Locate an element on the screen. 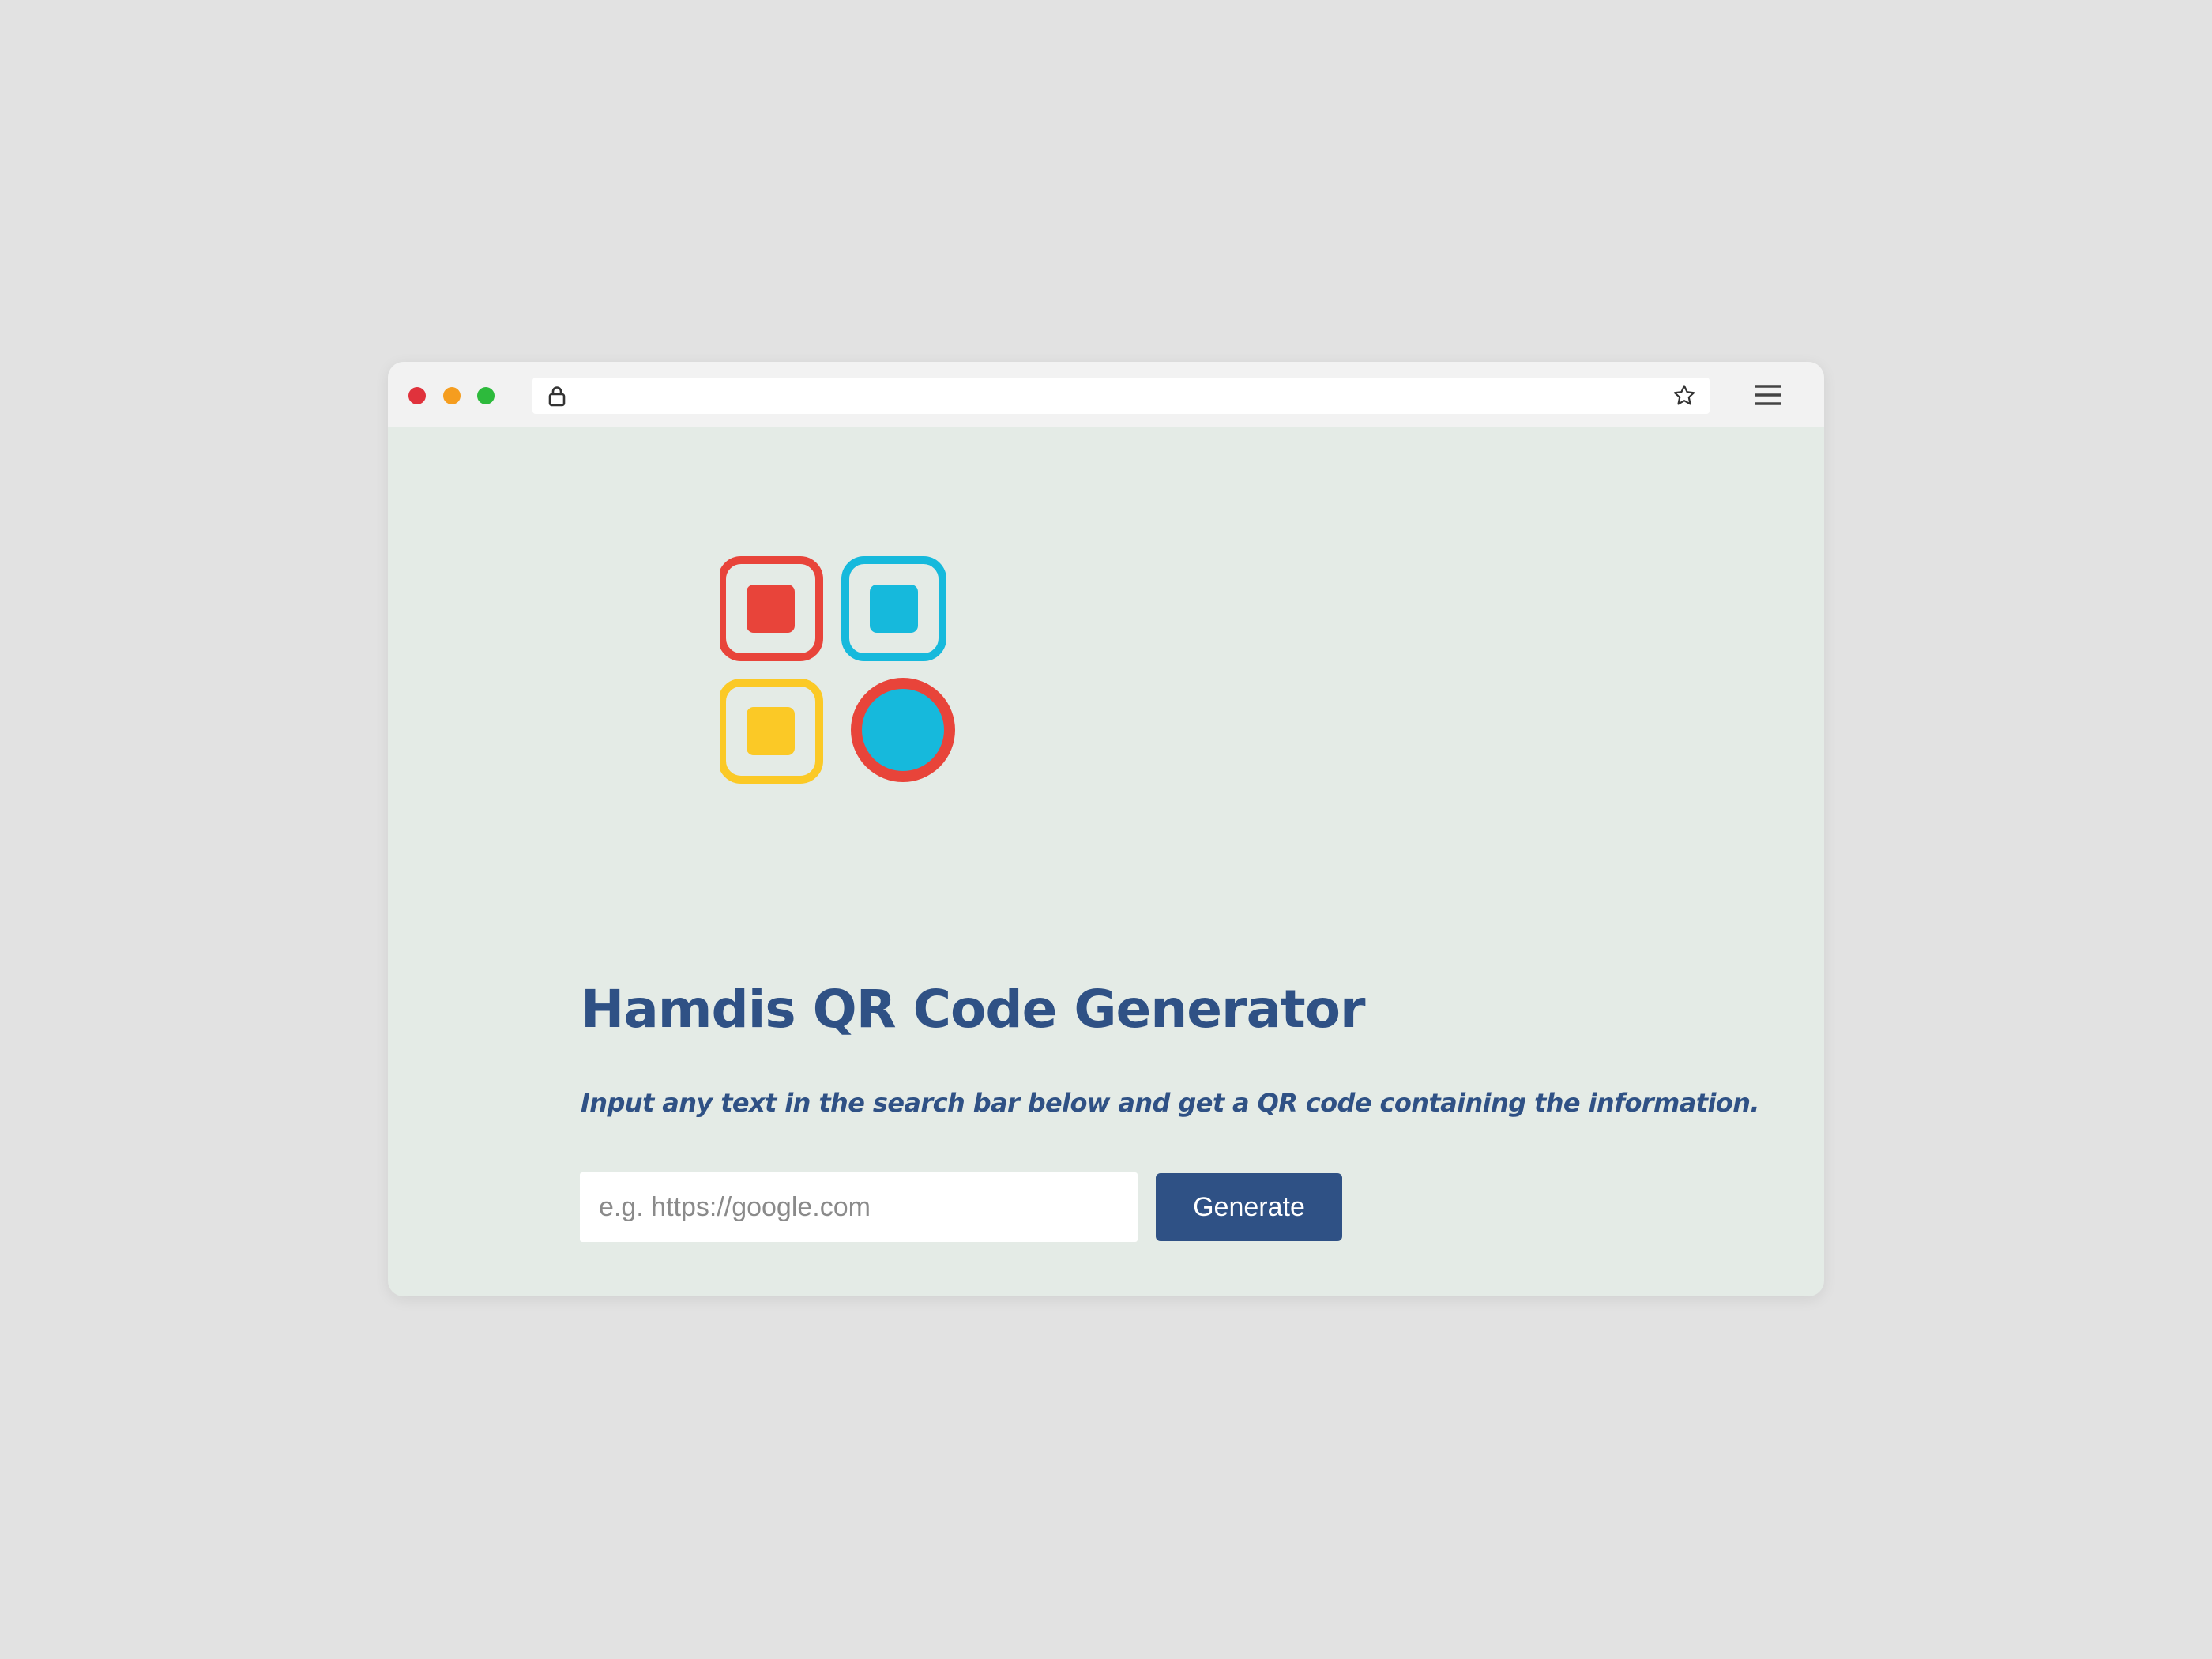 Image resolution: width=2212 pixels, height=1659 pixels. maximize-window-button is located at coordinates (486, 396).